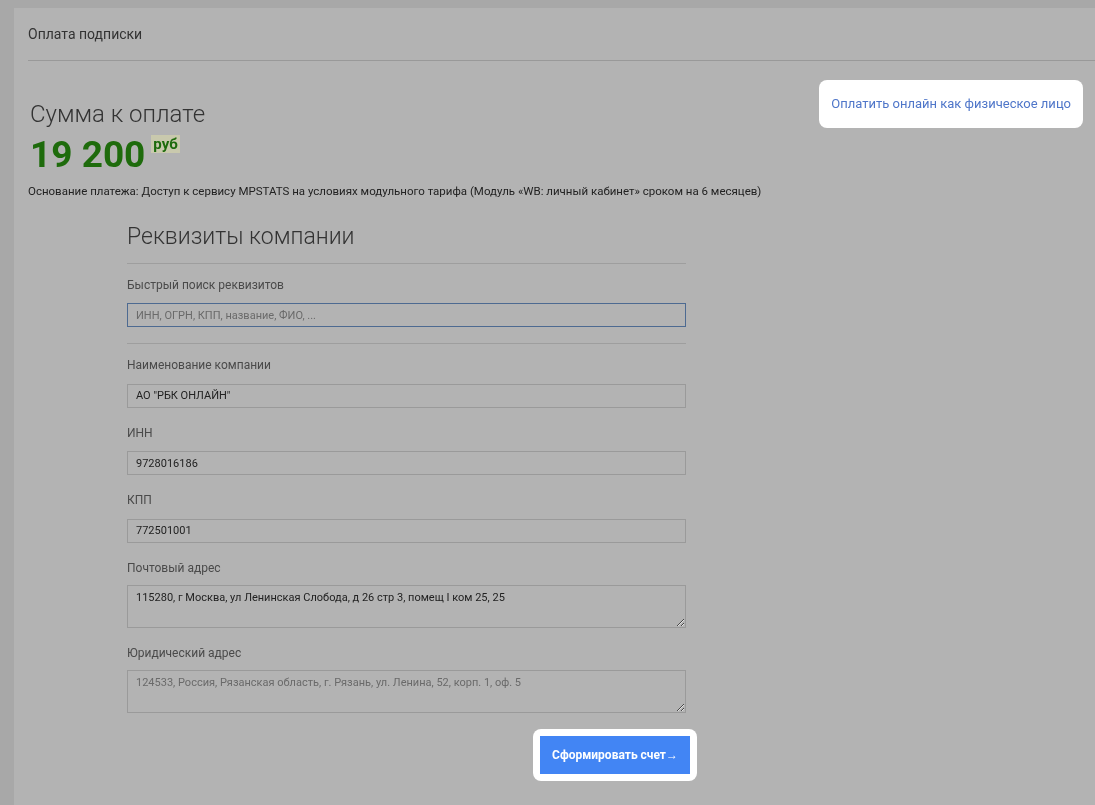  What do you see at coordinates (406, 463) in the screenshot?
I see `input-field: 9728016186` at bounding box center [406, 463].